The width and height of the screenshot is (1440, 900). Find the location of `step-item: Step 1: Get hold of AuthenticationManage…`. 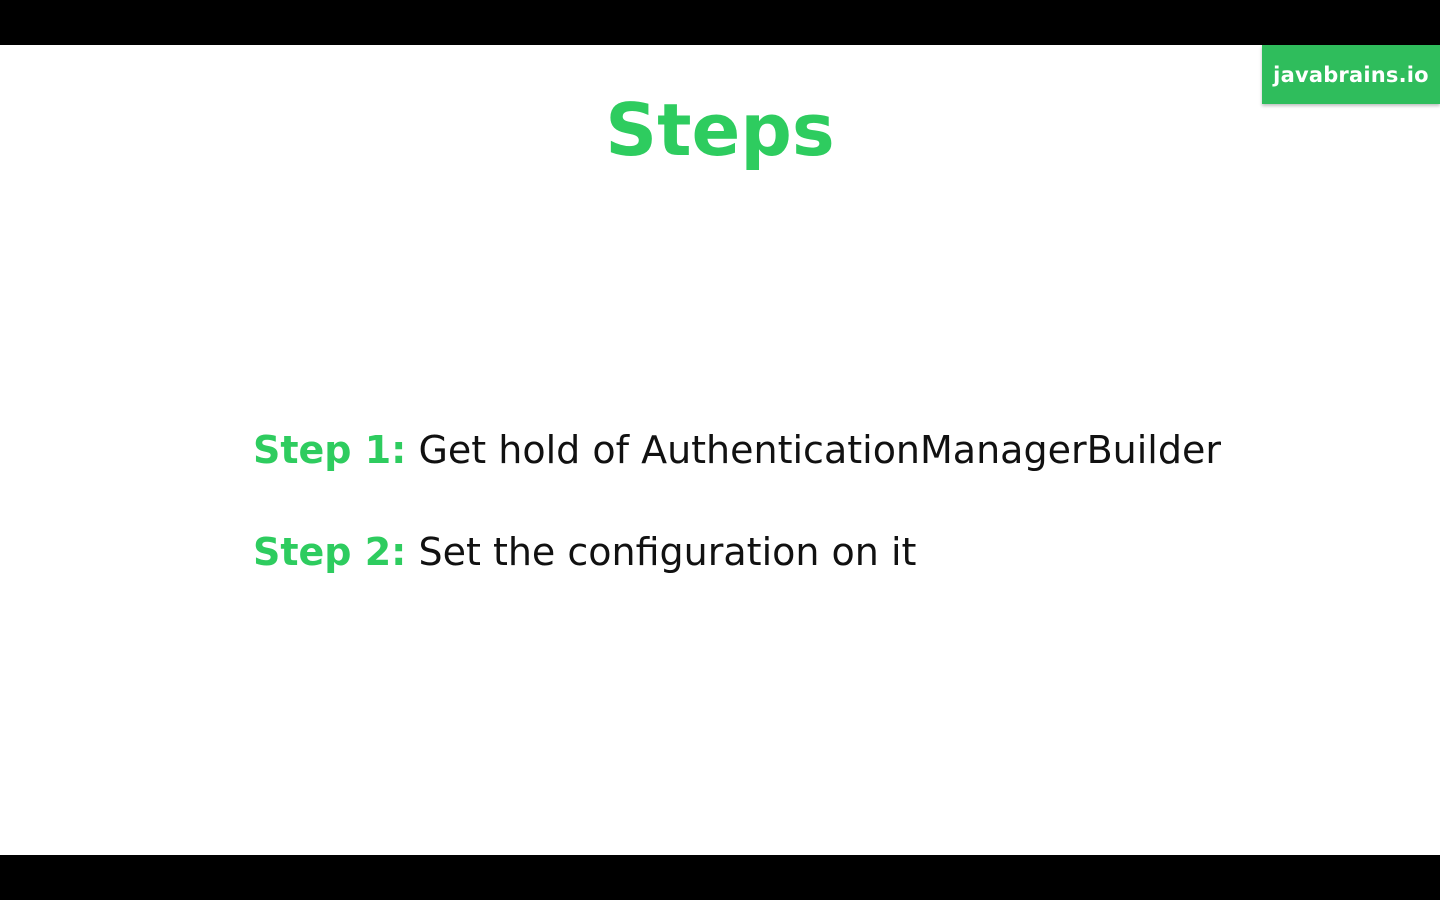

step-item: Step 1: Get hold of AuthenticationManage… is located at coordinates (803, 450).